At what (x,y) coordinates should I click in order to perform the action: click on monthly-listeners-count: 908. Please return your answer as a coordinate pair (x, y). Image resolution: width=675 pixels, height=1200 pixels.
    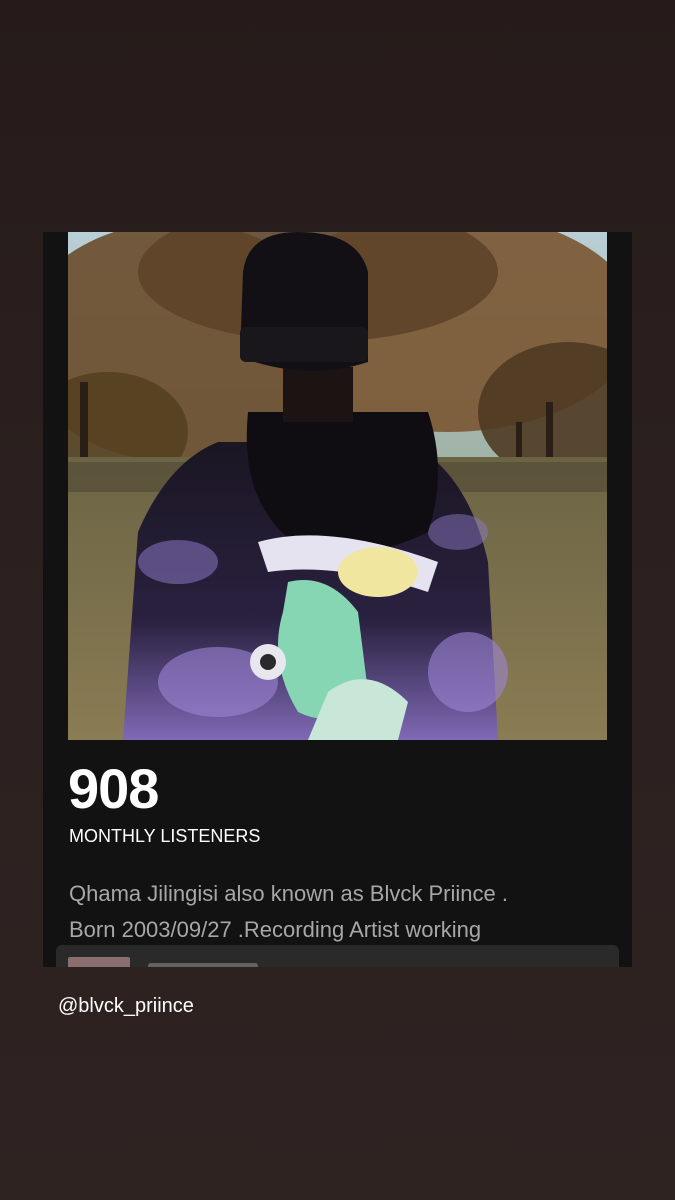
    Looking at the image, I should click on (113, 788).